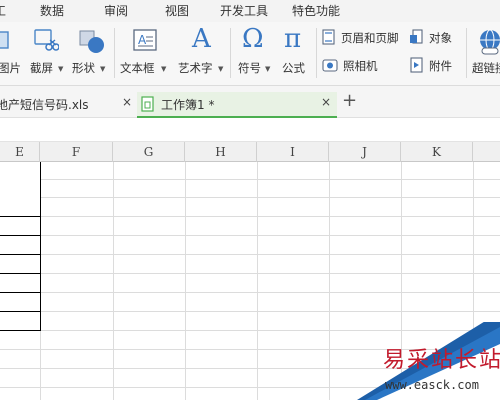 Image resolution: width=500 pixels, height=400 pixels. I want to click on picture-icon, so click(4, 40).